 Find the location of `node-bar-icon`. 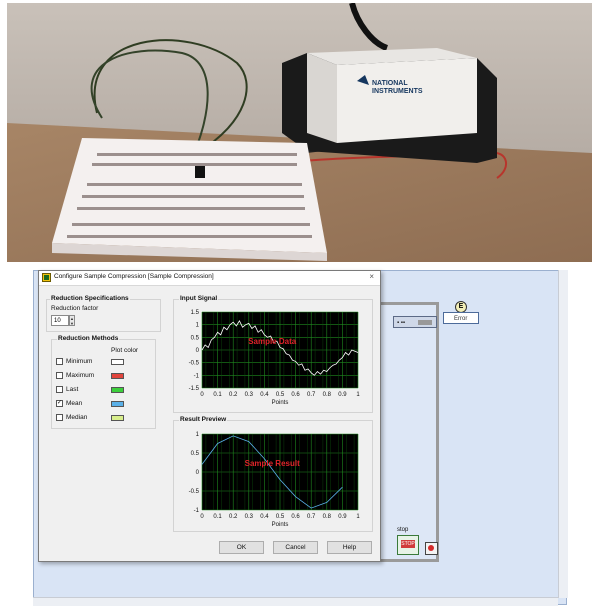

node-bar-icon is located at coordinates (425, 322).